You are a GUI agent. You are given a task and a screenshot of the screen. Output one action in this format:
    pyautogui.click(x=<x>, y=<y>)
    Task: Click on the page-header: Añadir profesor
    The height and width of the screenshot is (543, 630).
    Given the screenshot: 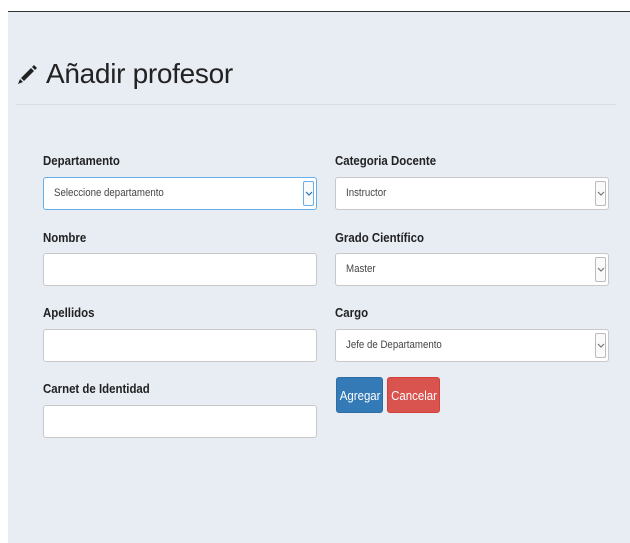 What is the action you would take?
    pyautogui.click(x=124, y=74)
    